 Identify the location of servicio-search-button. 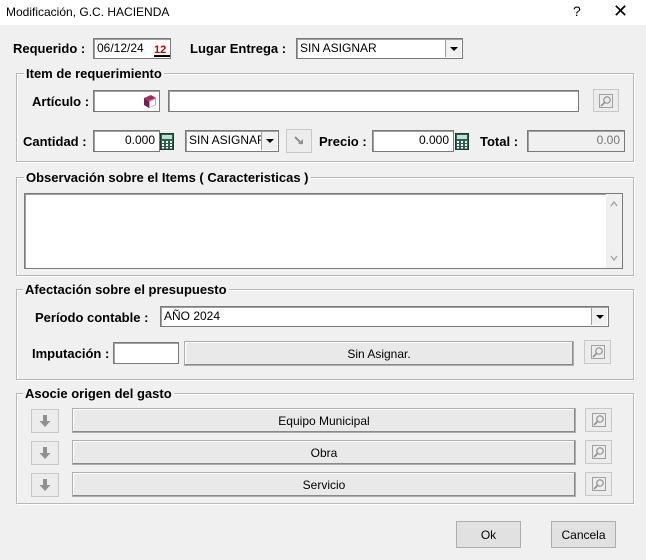
(598, 484).